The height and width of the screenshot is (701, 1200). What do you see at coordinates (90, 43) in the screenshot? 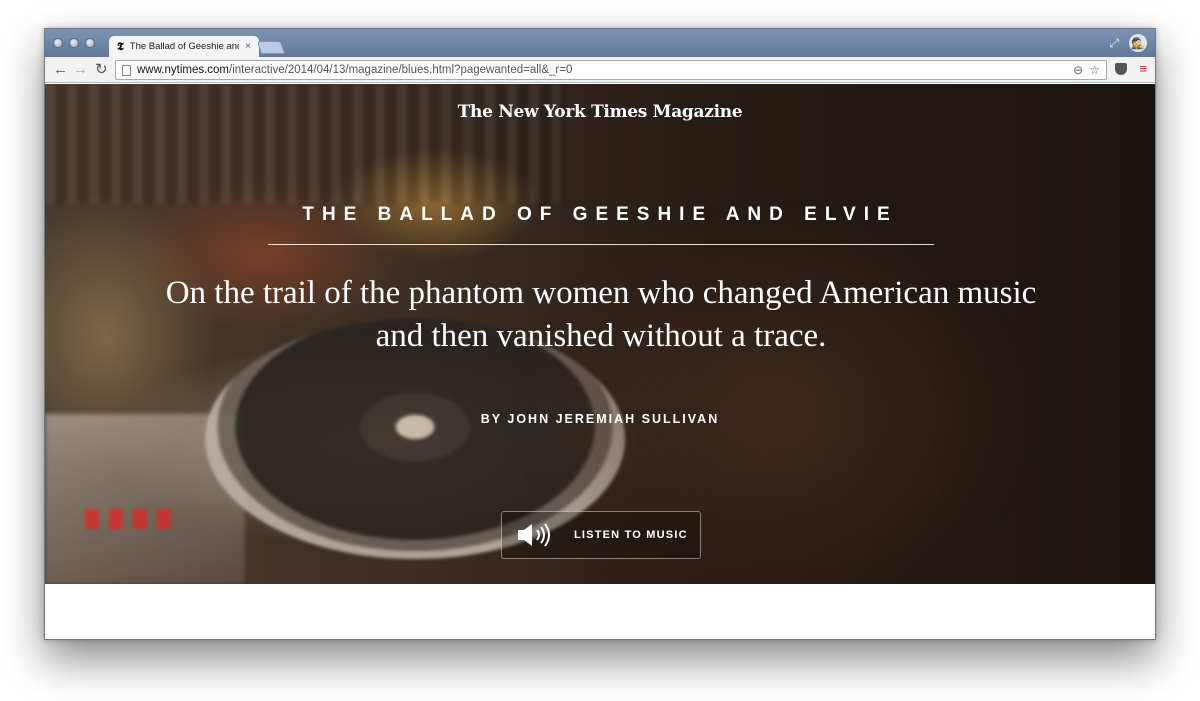
I see `zoom-window-button` at bounding box center [90, 43].